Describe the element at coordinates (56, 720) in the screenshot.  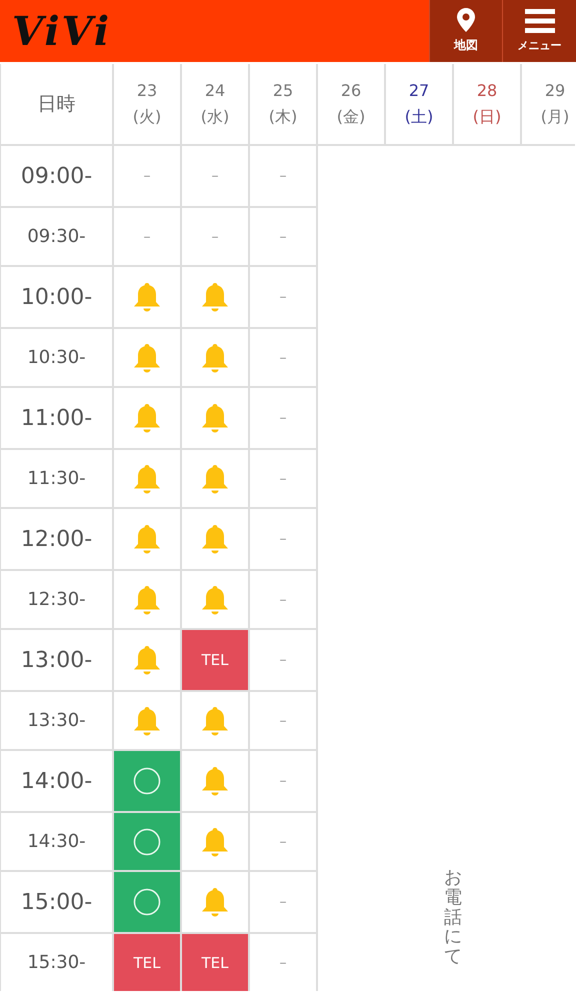
I see `time-cell: 13:30-` at that location.